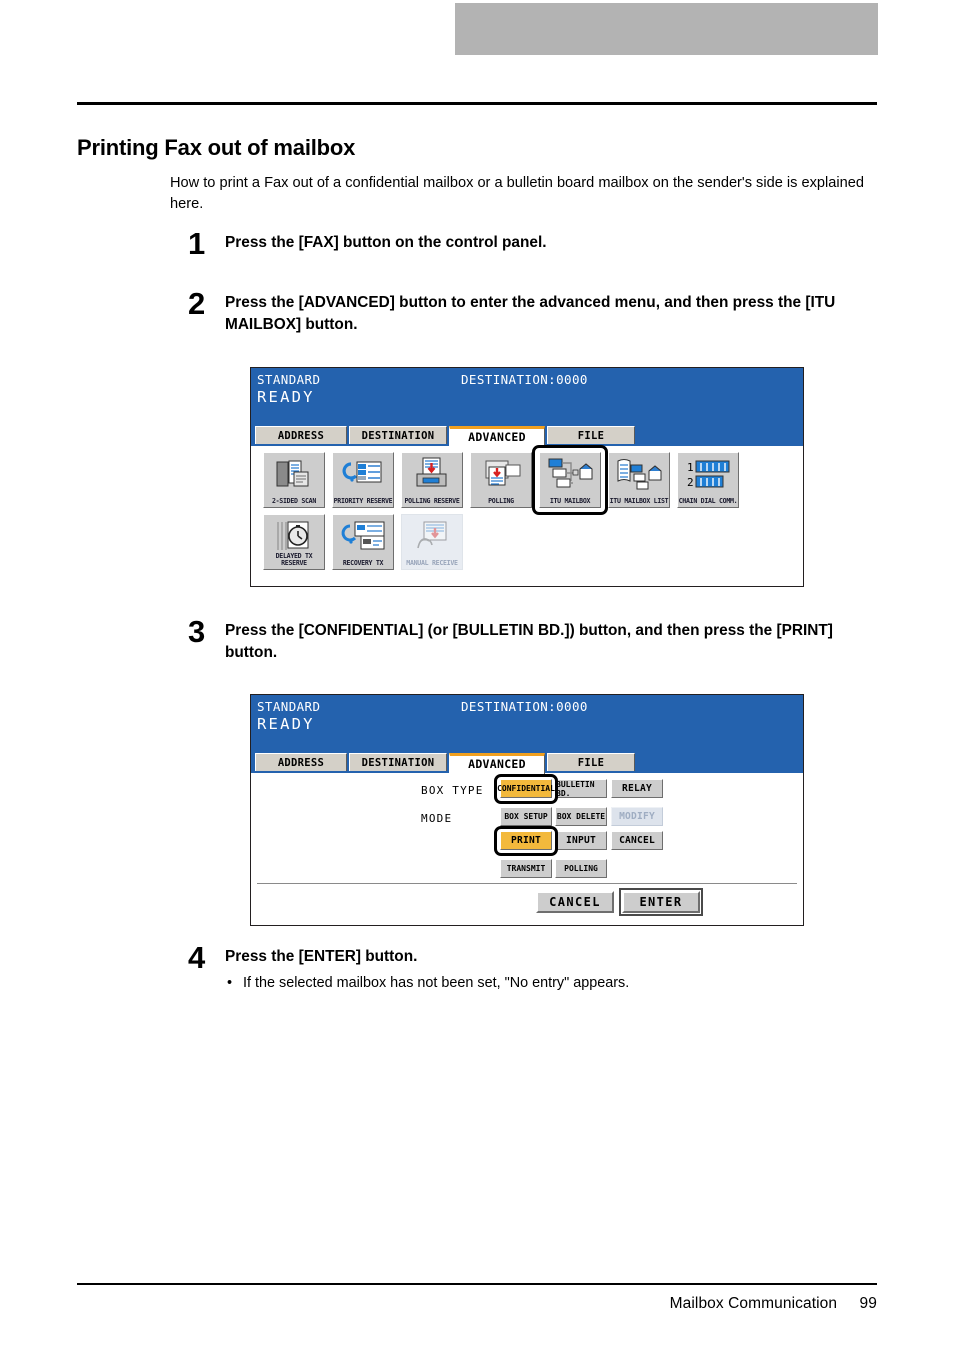 This screenshot has width=954, height=1348. I want to click on button-modify: MODIFY, so click(637, 816).